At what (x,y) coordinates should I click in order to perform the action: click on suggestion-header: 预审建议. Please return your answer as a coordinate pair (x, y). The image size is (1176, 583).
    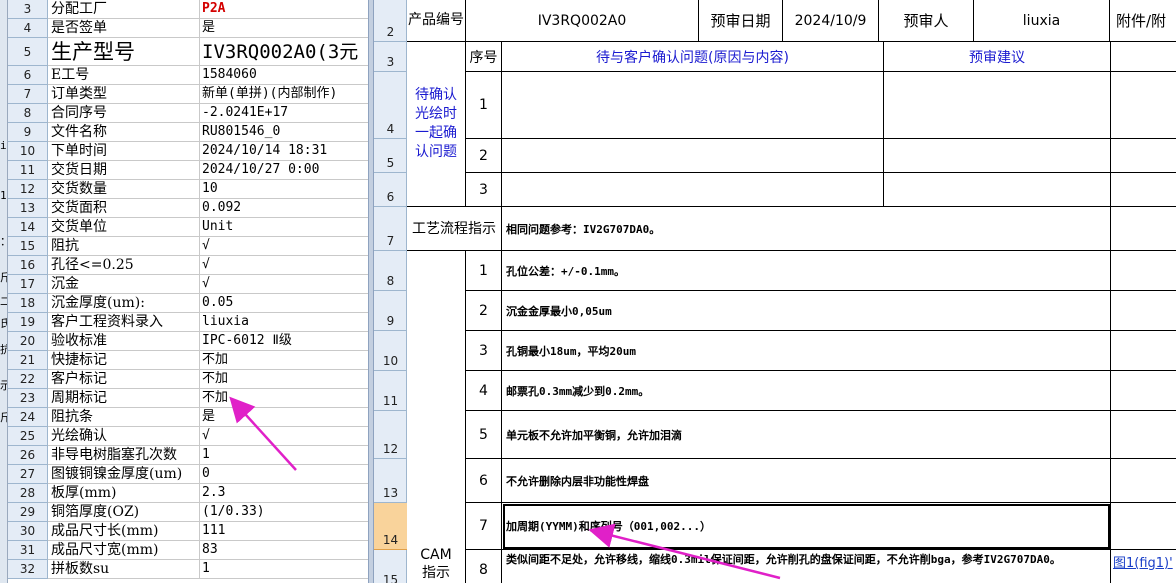
    Looking at the image, I should click on (997, 57).